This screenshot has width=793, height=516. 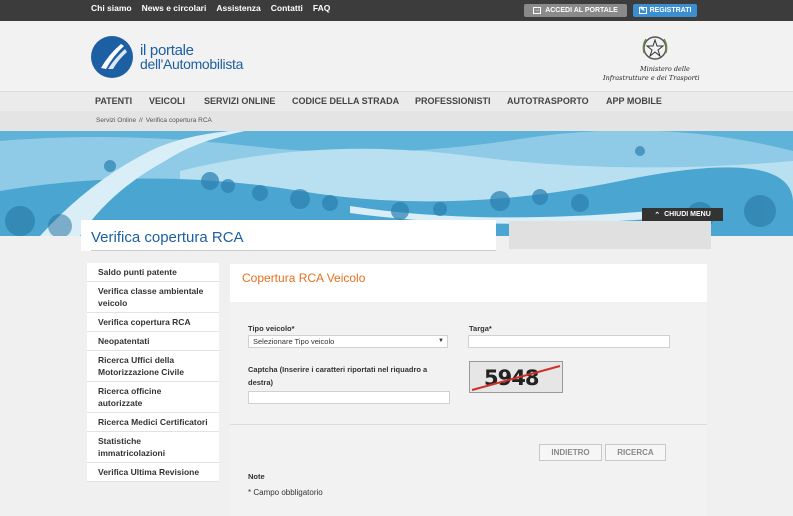 I want to click on close-menu-button: ⌃ CHIUDI MENU, so click(x=682, y=214).